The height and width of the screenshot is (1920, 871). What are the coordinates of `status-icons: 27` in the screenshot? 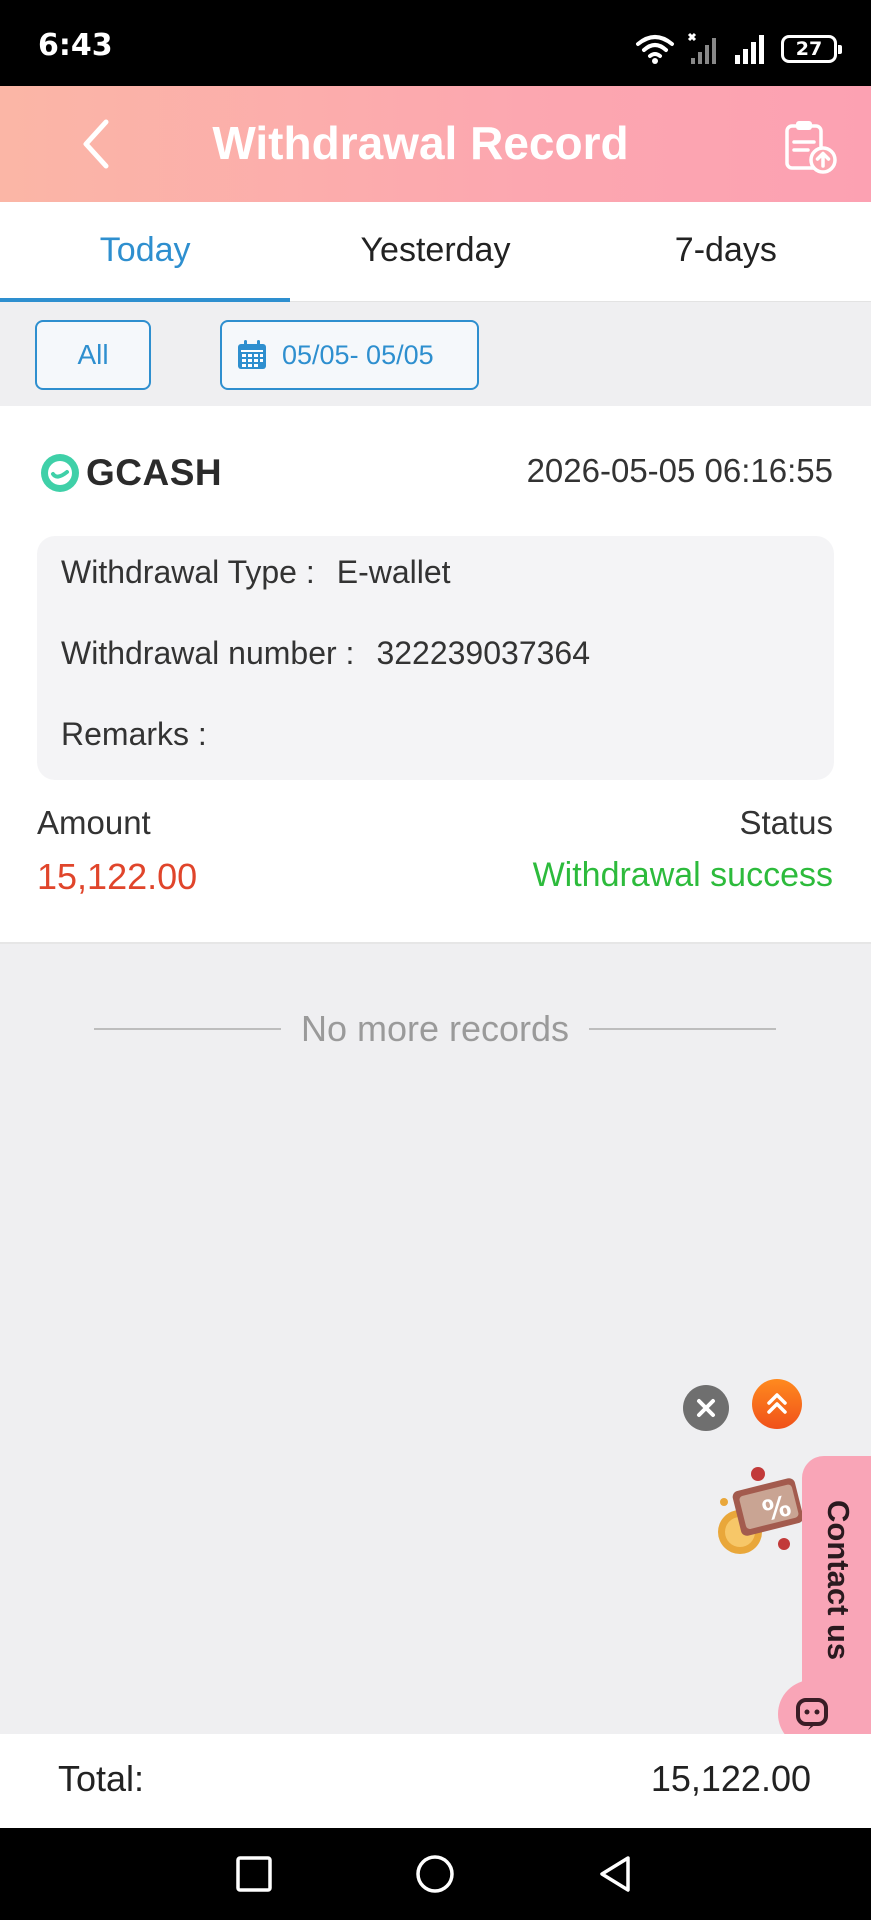 It's located at (738, 49).